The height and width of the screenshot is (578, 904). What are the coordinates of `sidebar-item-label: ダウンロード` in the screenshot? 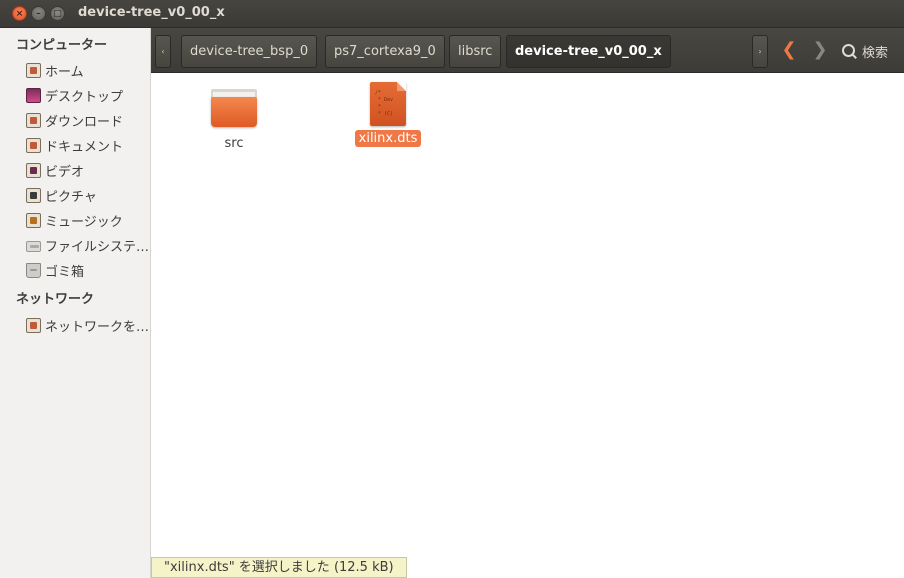 It's located at (84, 122).